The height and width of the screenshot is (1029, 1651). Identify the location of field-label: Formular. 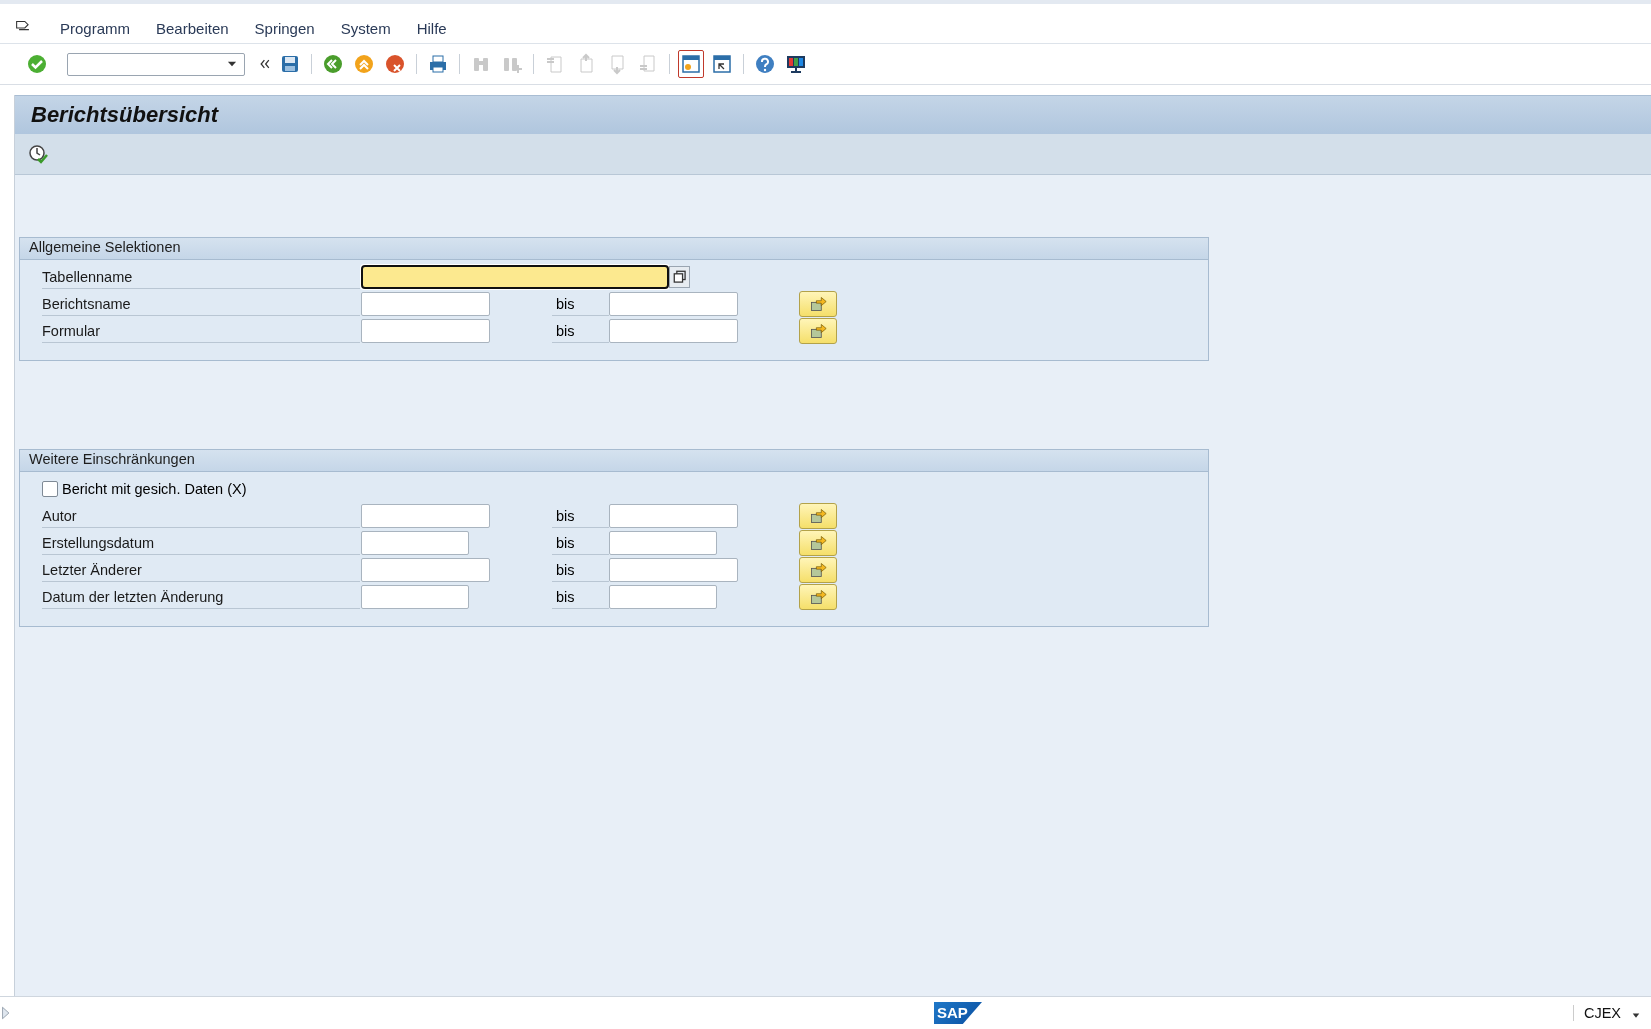
(201, 331).